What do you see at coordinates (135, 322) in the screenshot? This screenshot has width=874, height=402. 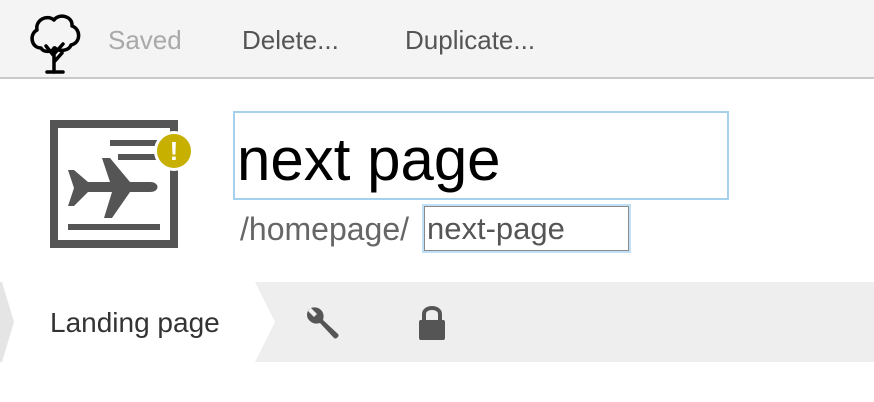 I see `tab-landing-page-label: Landing page` at bounding box center [135, 322].